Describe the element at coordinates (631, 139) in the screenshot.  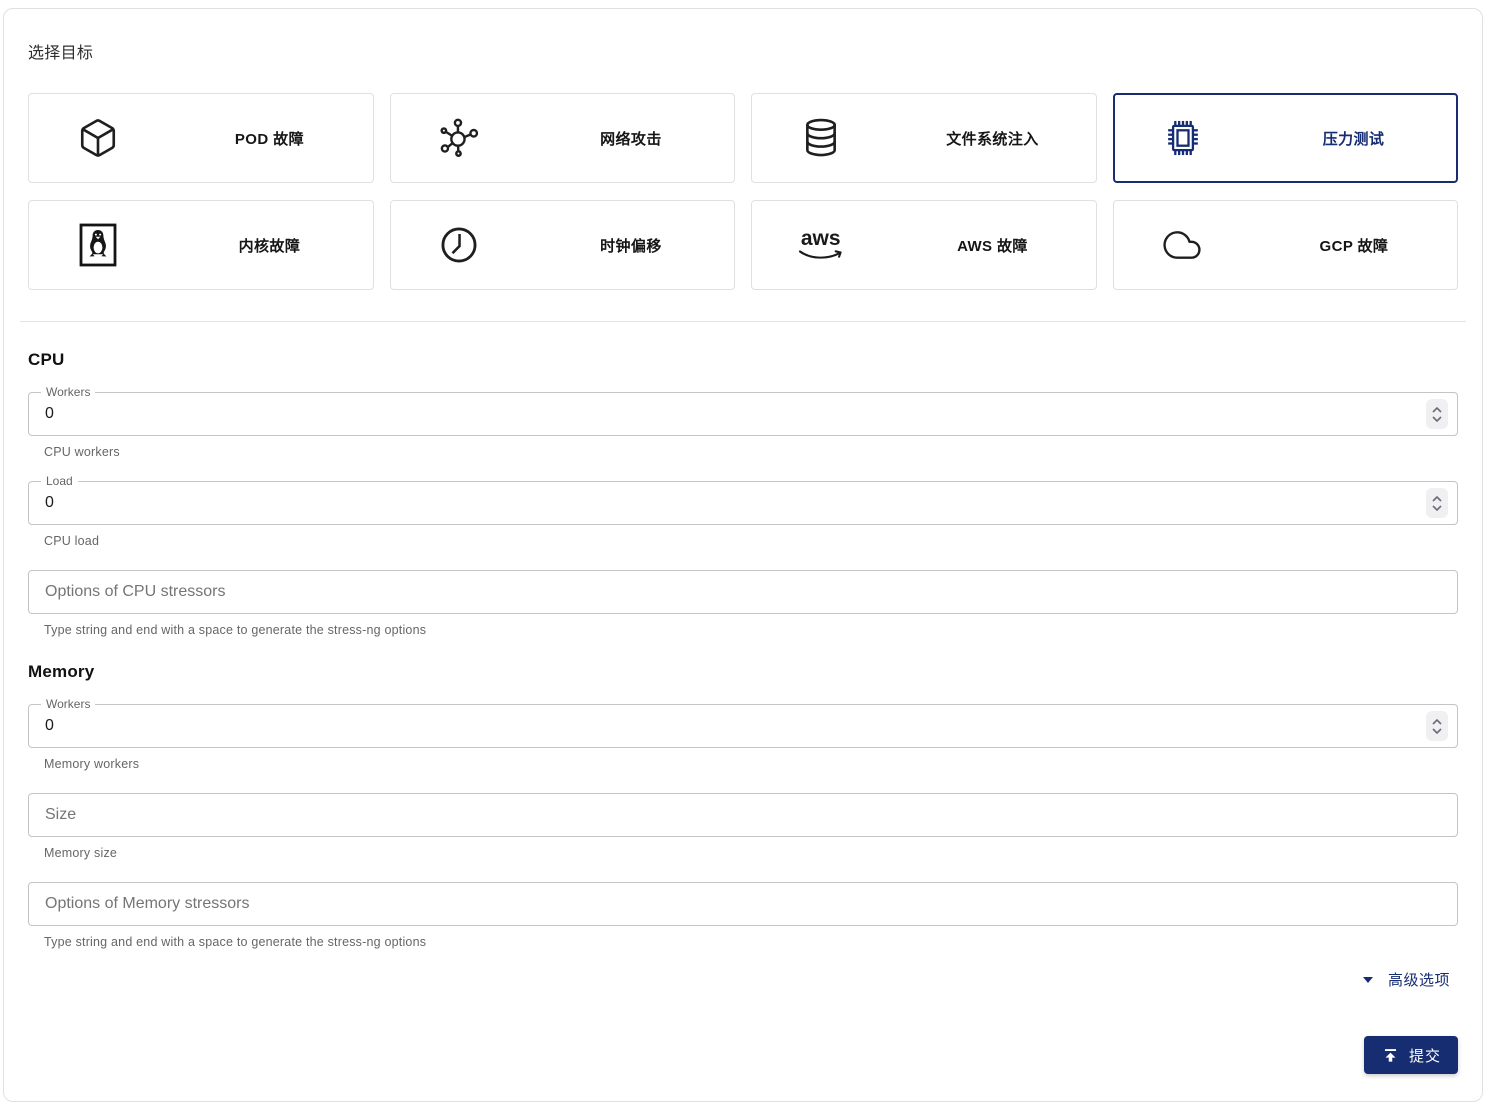
I see `target-card-label: 网络攻击` at that location.